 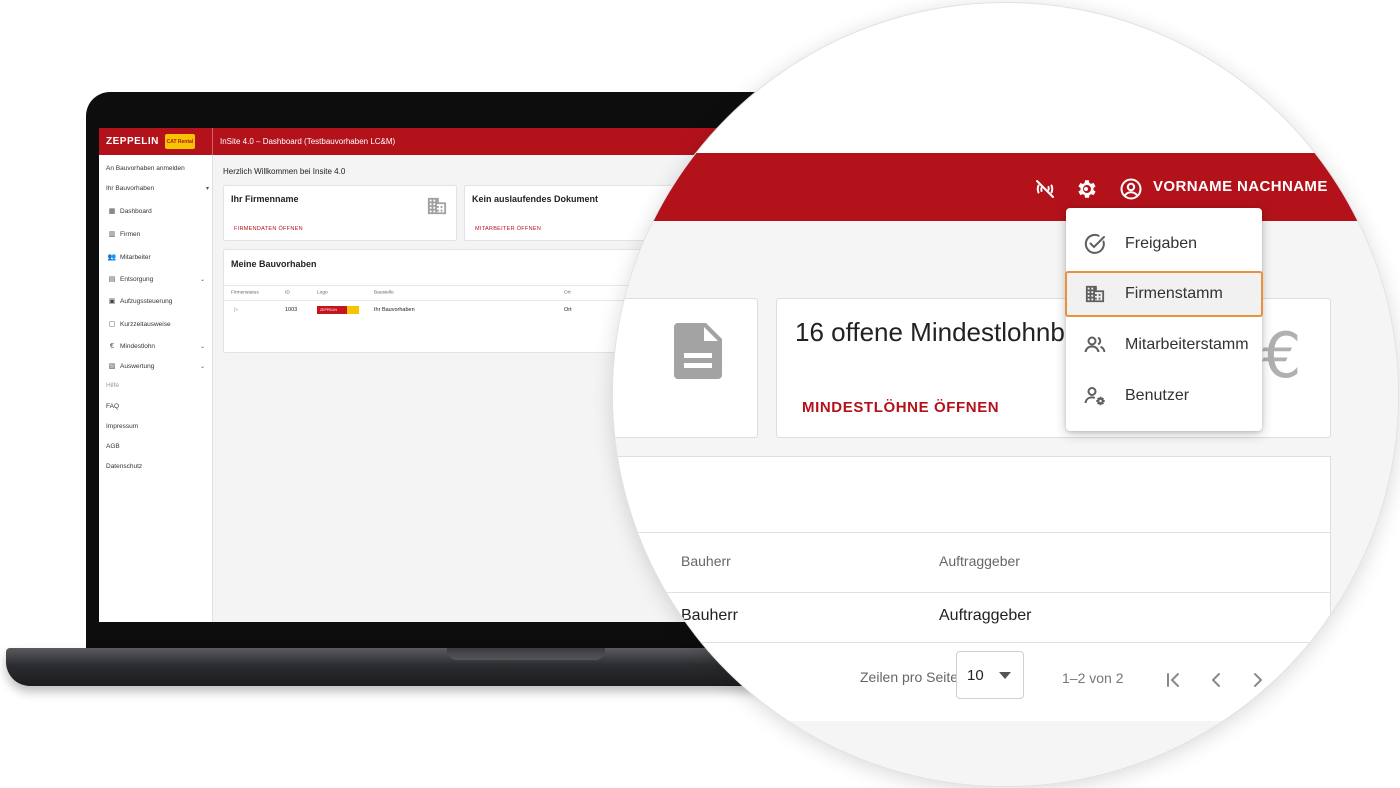 What do you see at coordinates (112, 301) in the screenshot?
I see `elevator-icon: ▣` at bounding box center [112, 301].